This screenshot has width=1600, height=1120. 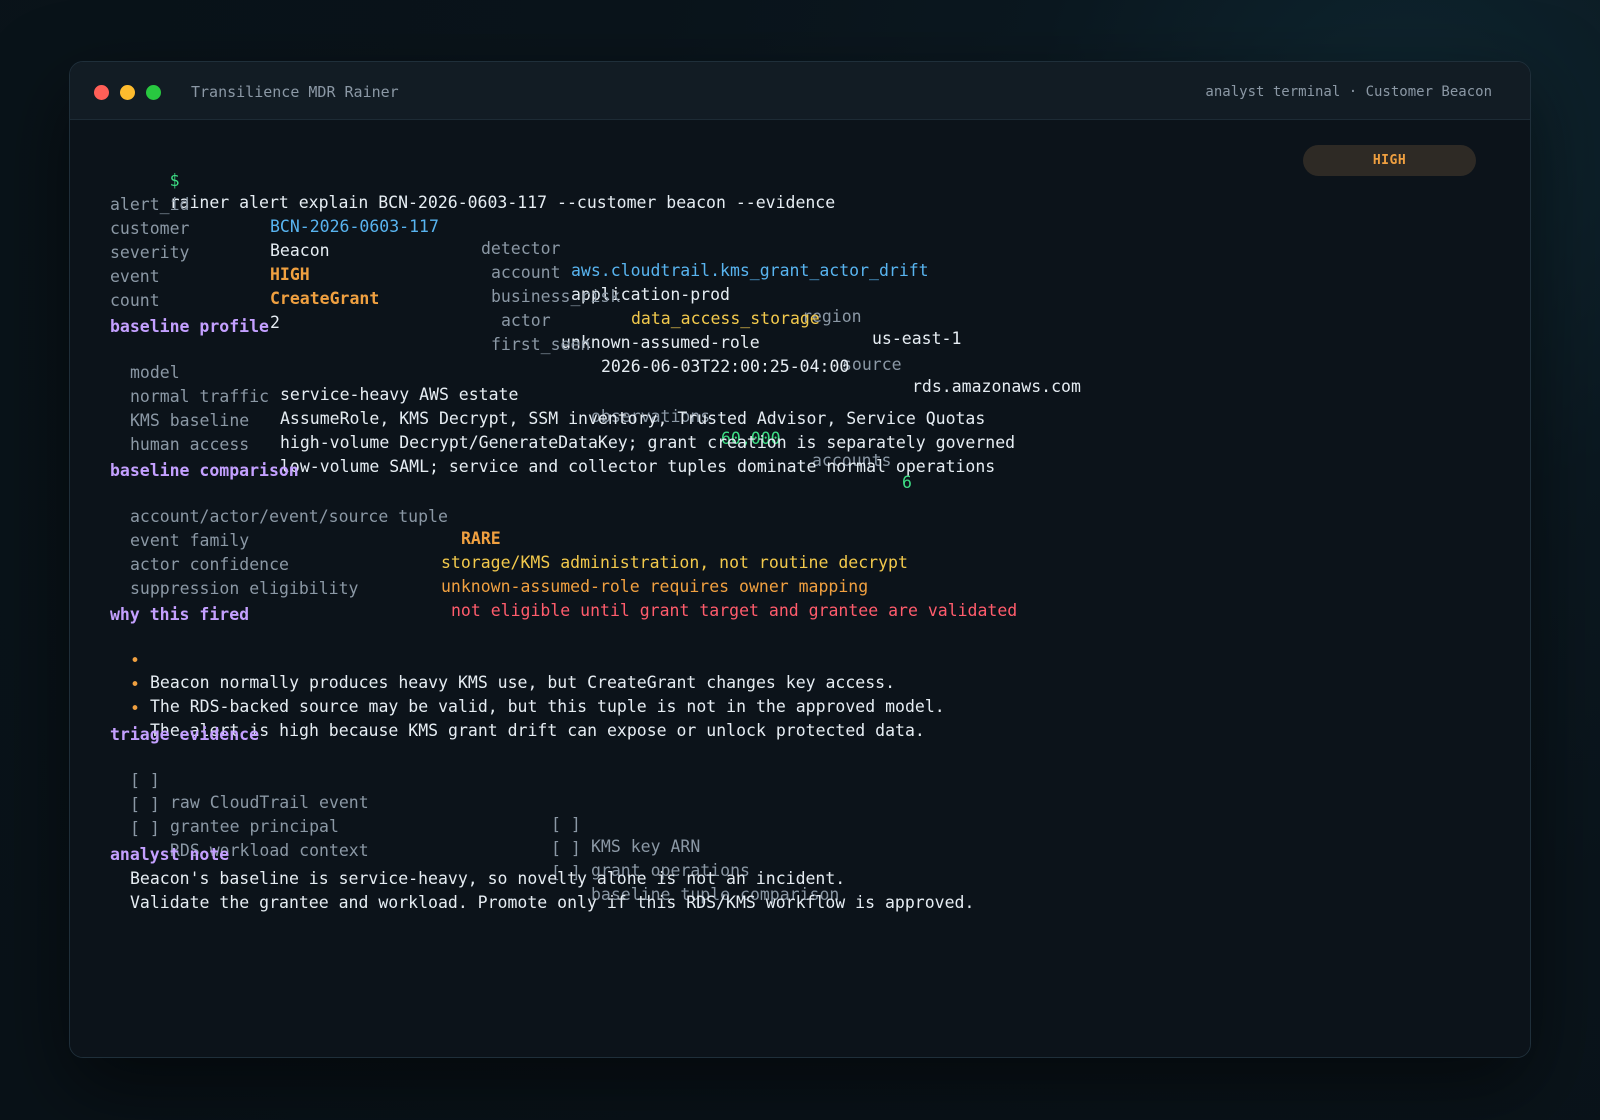 What do you see at coordinates (189, 326) in the screenshot?
I see `baseline-profile-heading: baseline profile` at bounding box center [189, 326].